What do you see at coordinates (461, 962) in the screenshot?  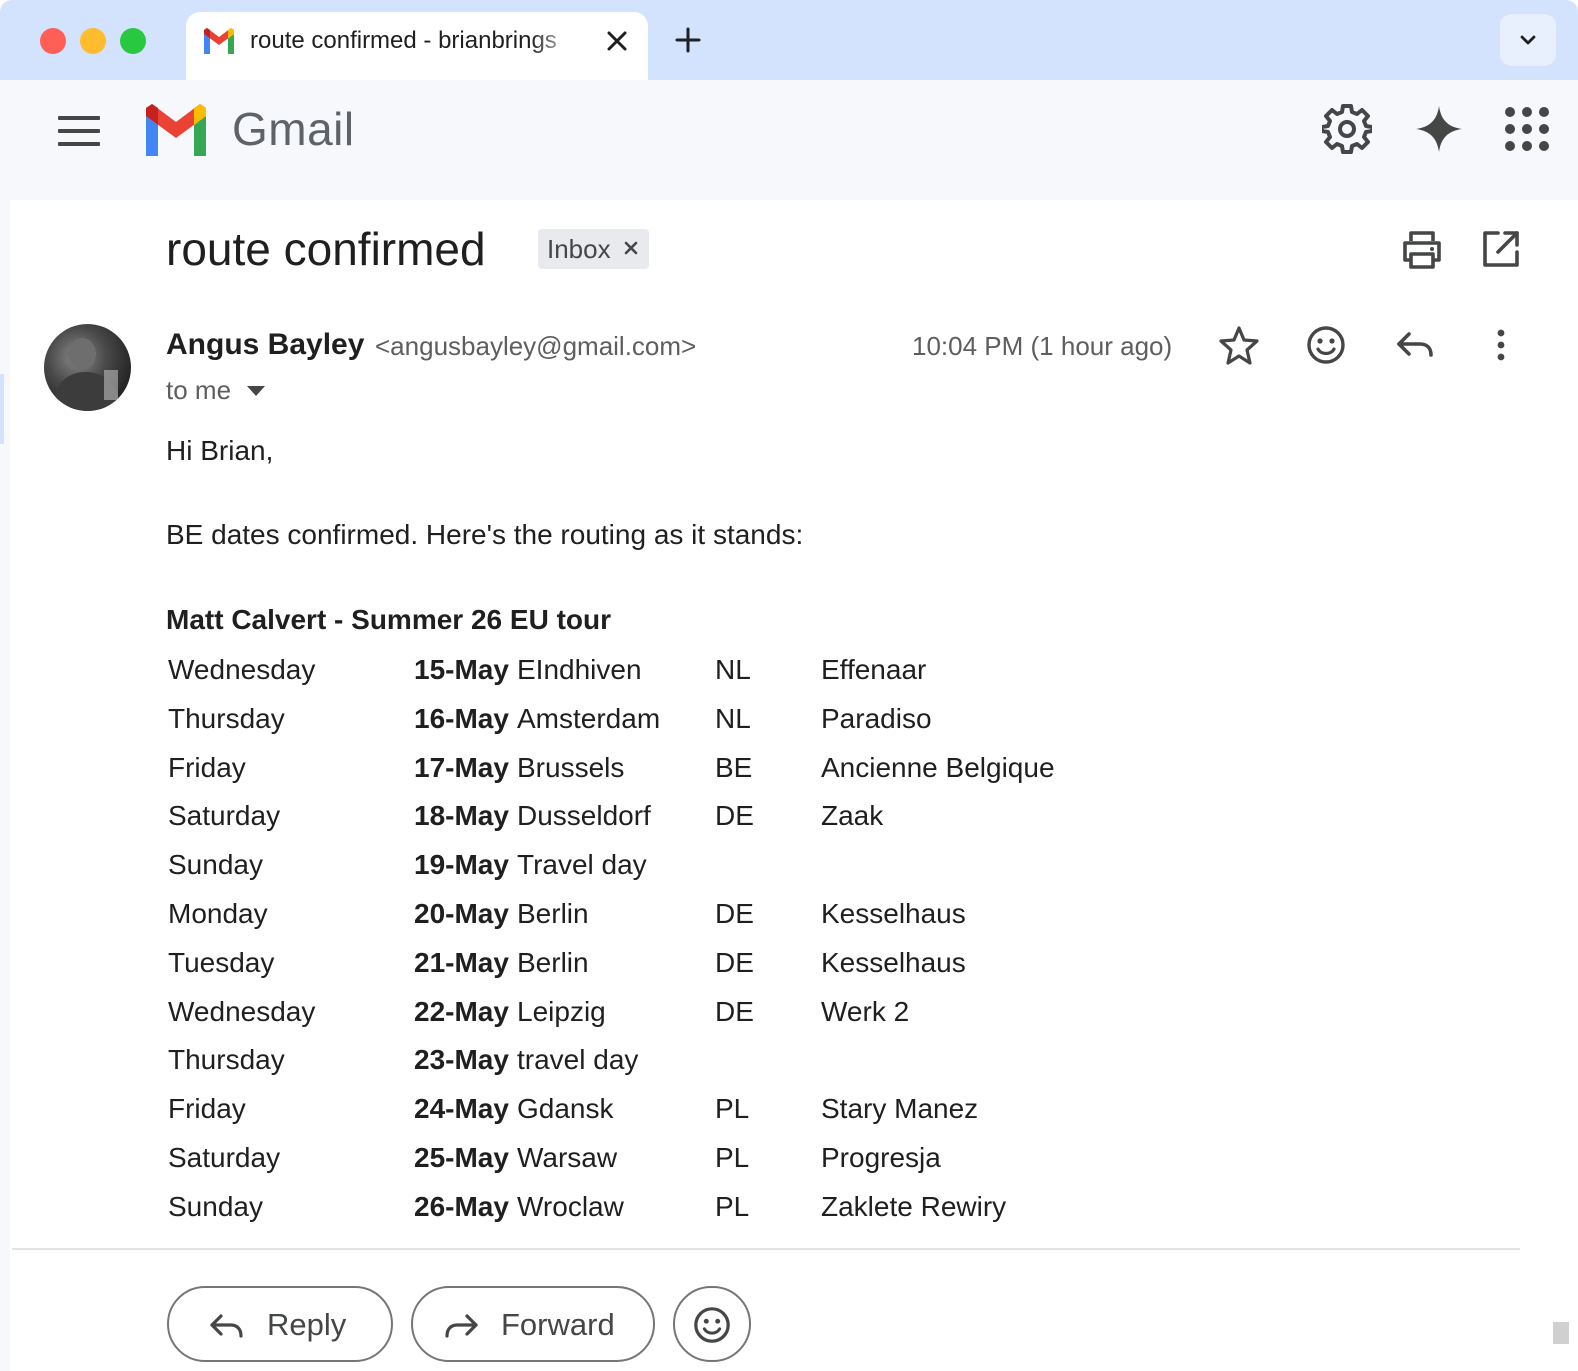 I see `date-cell: 21-May` at bounding box center [461, 962].